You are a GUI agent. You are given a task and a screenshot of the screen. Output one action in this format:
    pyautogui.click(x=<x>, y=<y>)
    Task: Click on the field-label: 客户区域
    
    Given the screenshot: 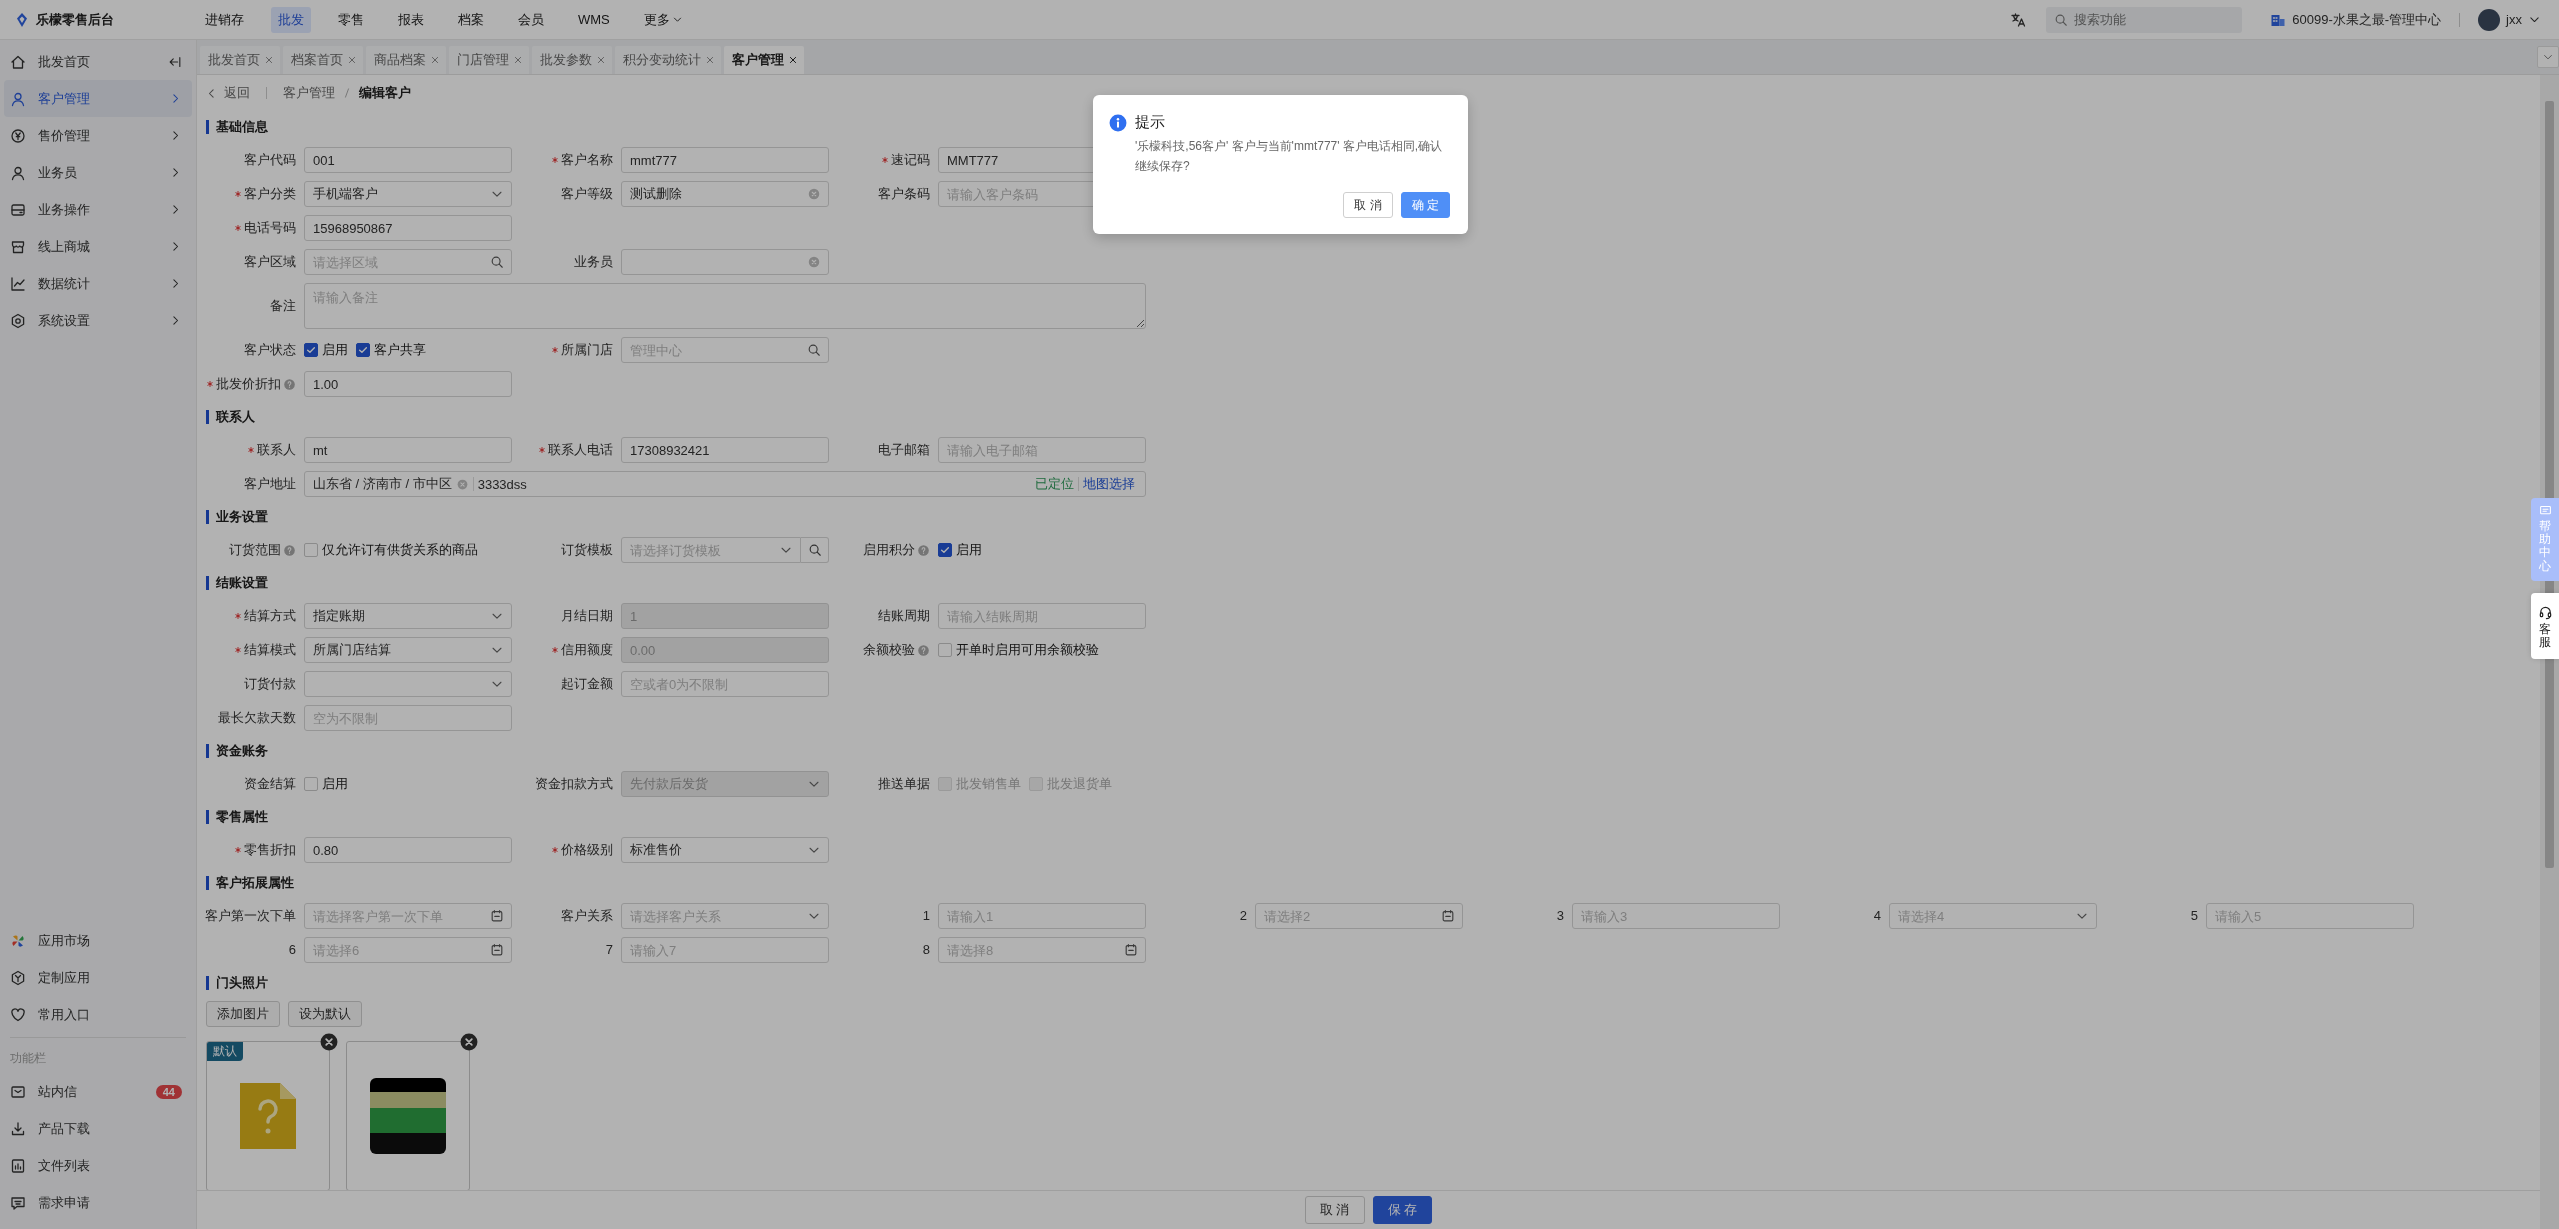 What is the action you would take?
    pyautogui.click(x=270, y=262)
    